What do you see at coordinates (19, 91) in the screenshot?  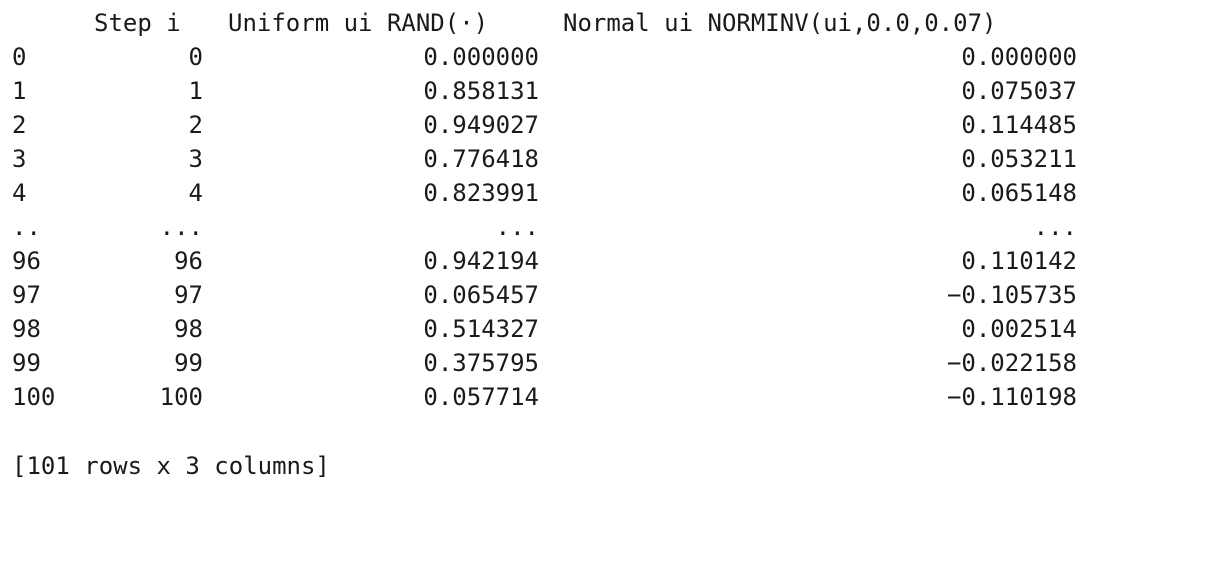 I see `row-index: 1` at bounding box center [19, 91].